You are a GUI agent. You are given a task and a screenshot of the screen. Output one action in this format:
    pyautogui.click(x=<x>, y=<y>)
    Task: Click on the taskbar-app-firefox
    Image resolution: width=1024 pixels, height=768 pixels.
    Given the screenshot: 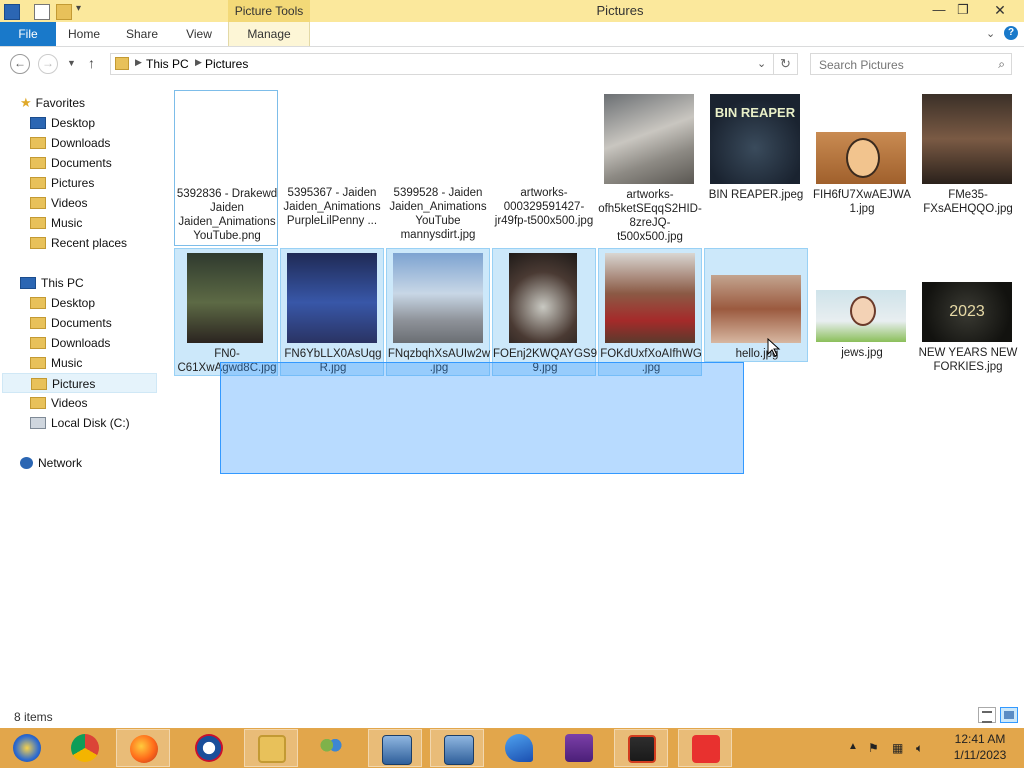 What is the action you would take?
    pyautogui.click(x=143, y=748)
    